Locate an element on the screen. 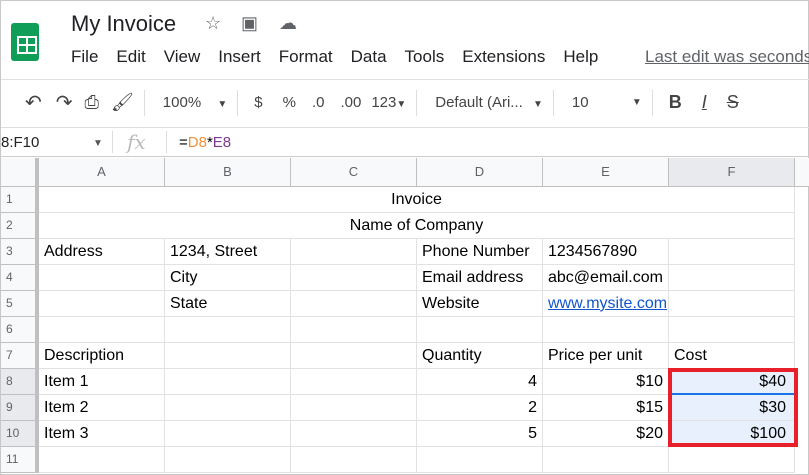  row-header-7: 7 is located at coordinates (20, 356).